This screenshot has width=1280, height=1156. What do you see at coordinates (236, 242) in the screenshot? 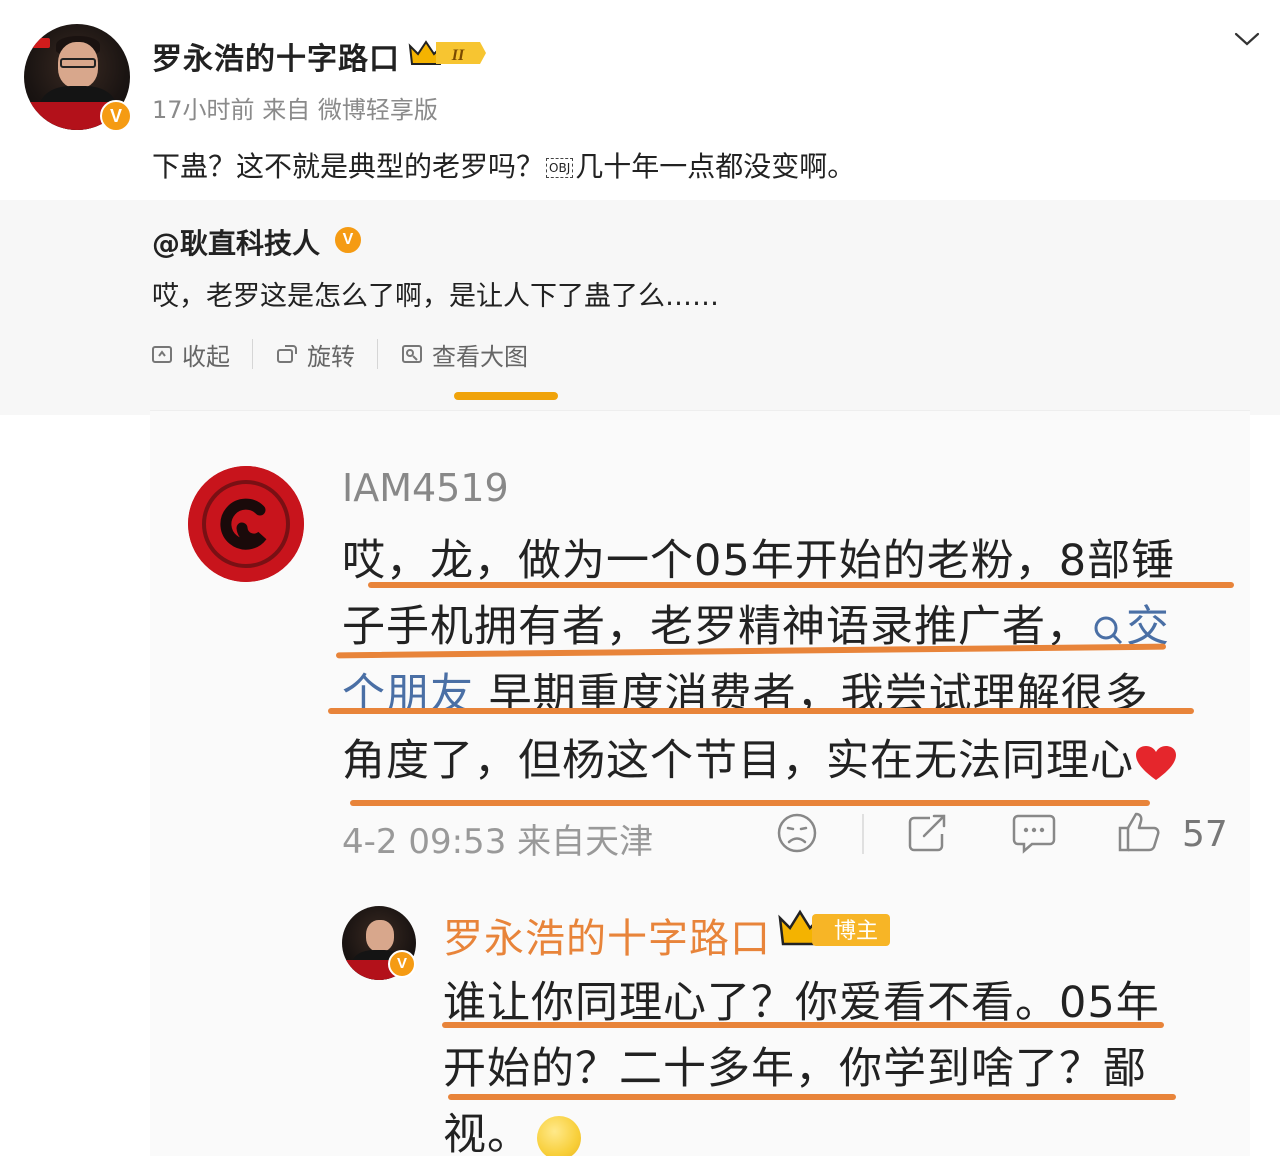
I see `repost-author: @耿直科技人` at bounding box center [236, 242].